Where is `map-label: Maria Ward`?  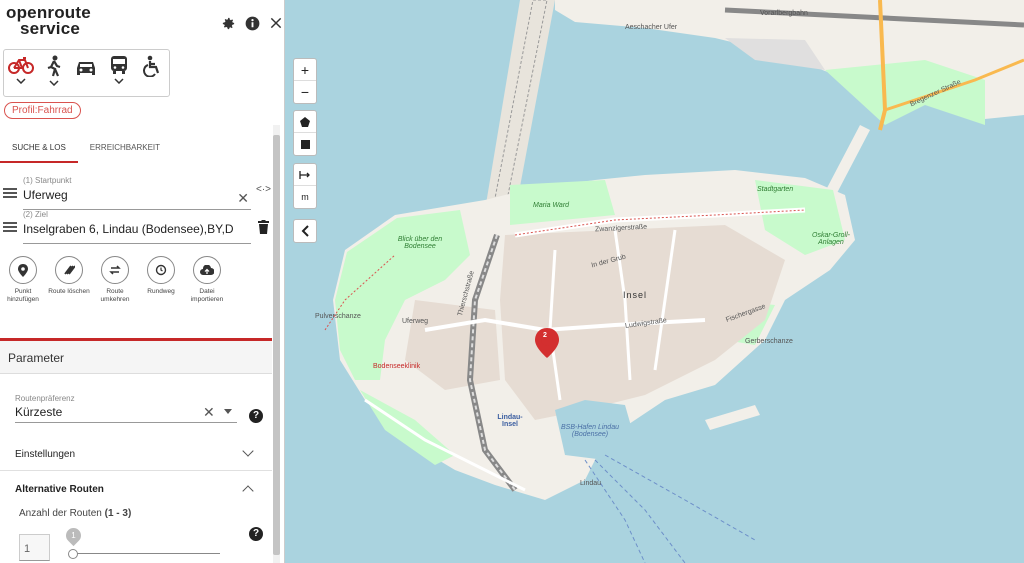 map-label: Maria Ward is located at coordinates (551, 205).